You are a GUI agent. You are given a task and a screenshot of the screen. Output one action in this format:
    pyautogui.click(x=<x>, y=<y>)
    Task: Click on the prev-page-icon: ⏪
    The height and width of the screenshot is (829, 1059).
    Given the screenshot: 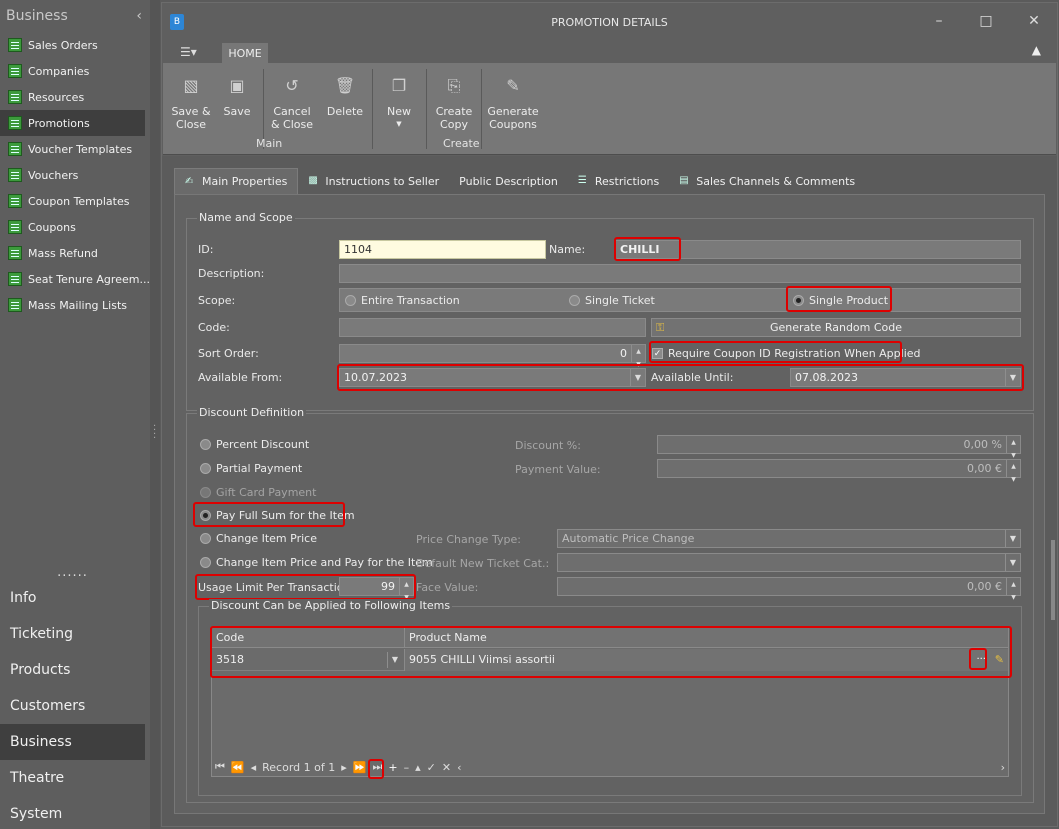 What is the action you would take?
    pyautogui.click(x=238, y=767)
    